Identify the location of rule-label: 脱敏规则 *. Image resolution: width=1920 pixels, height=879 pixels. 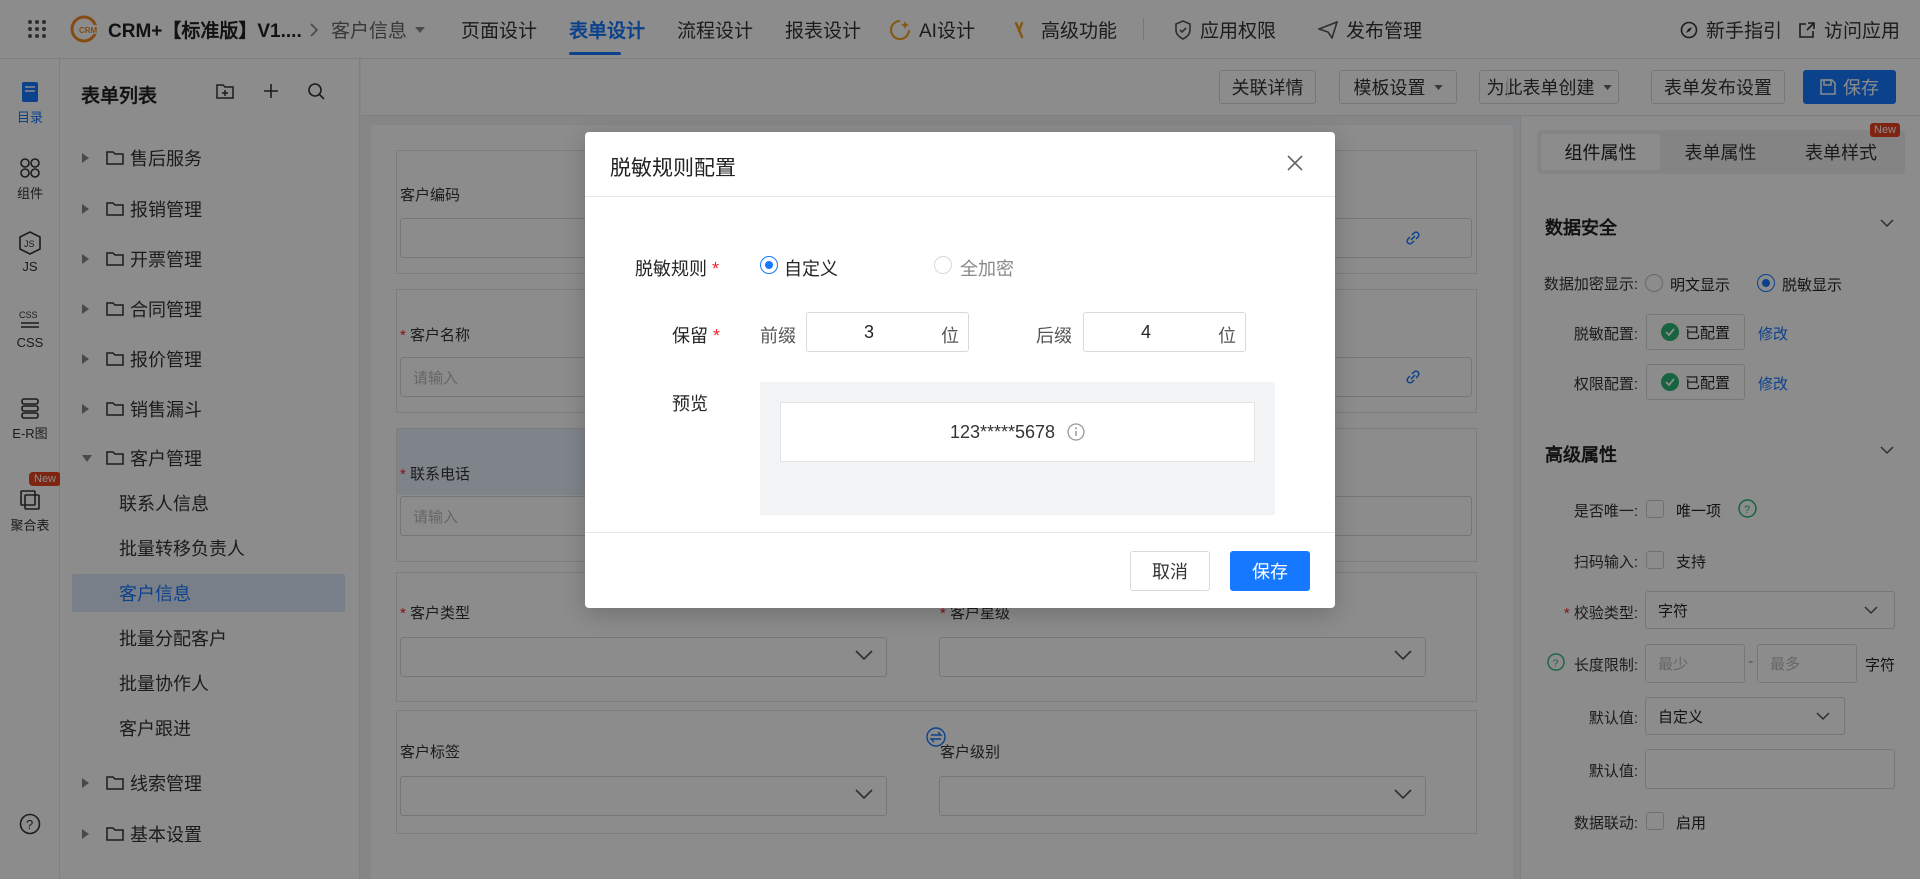
(677, 269).